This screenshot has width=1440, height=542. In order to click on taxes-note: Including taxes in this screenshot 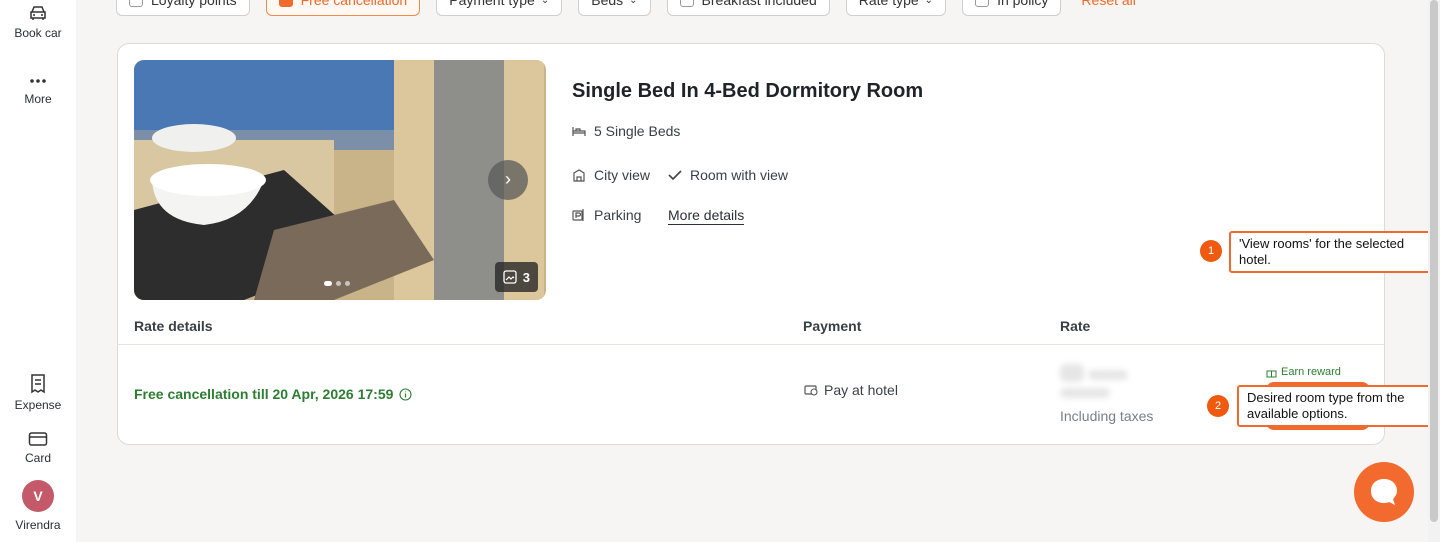, I will do `click(1107, 416)`.